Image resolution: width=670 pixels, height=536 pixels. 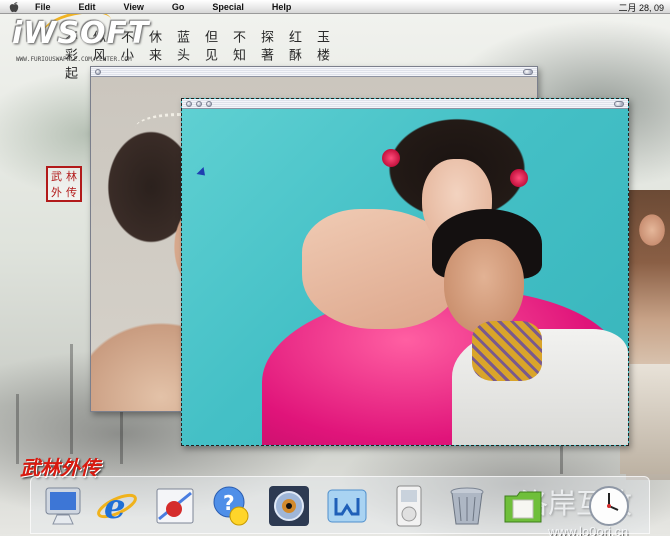 I want to click on seal-character: 传, so click(x=71, y=192).